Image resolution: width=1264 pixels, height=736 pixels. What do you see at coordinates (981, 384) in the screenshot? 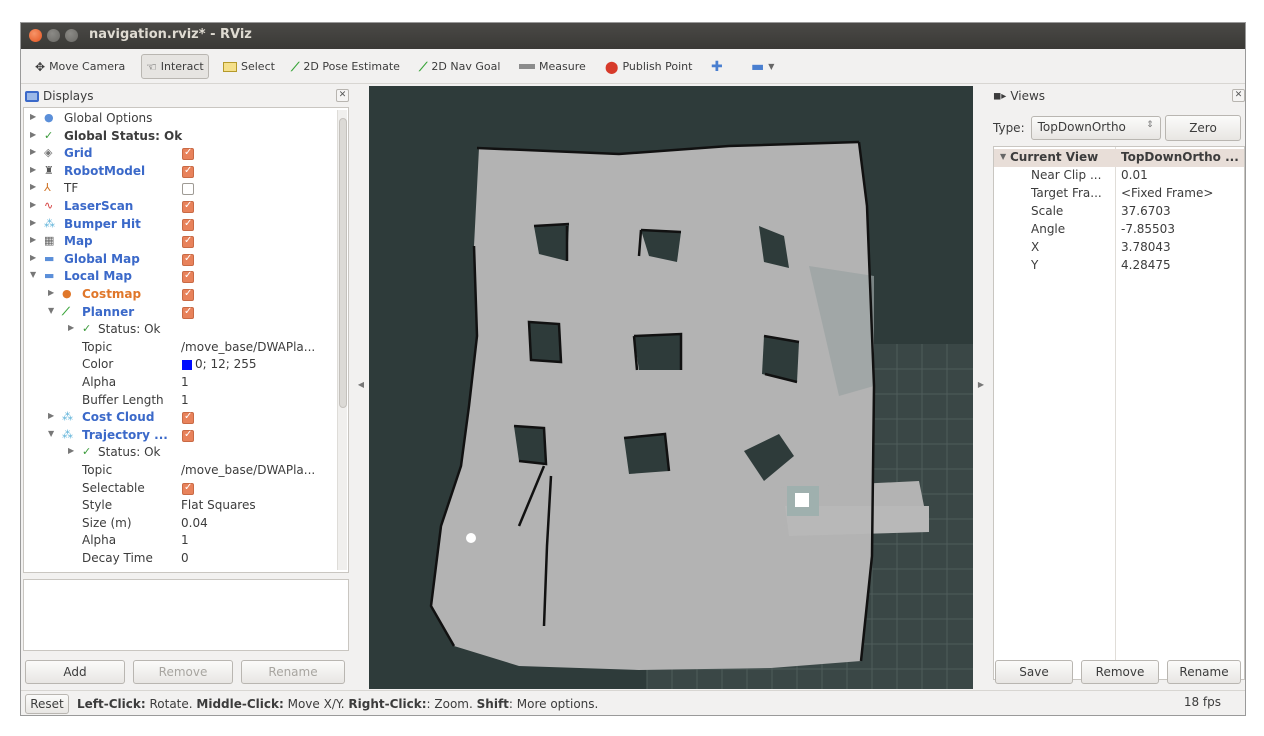
I see `collapse-right-icon: ▶` at bounding box center [981, 384].